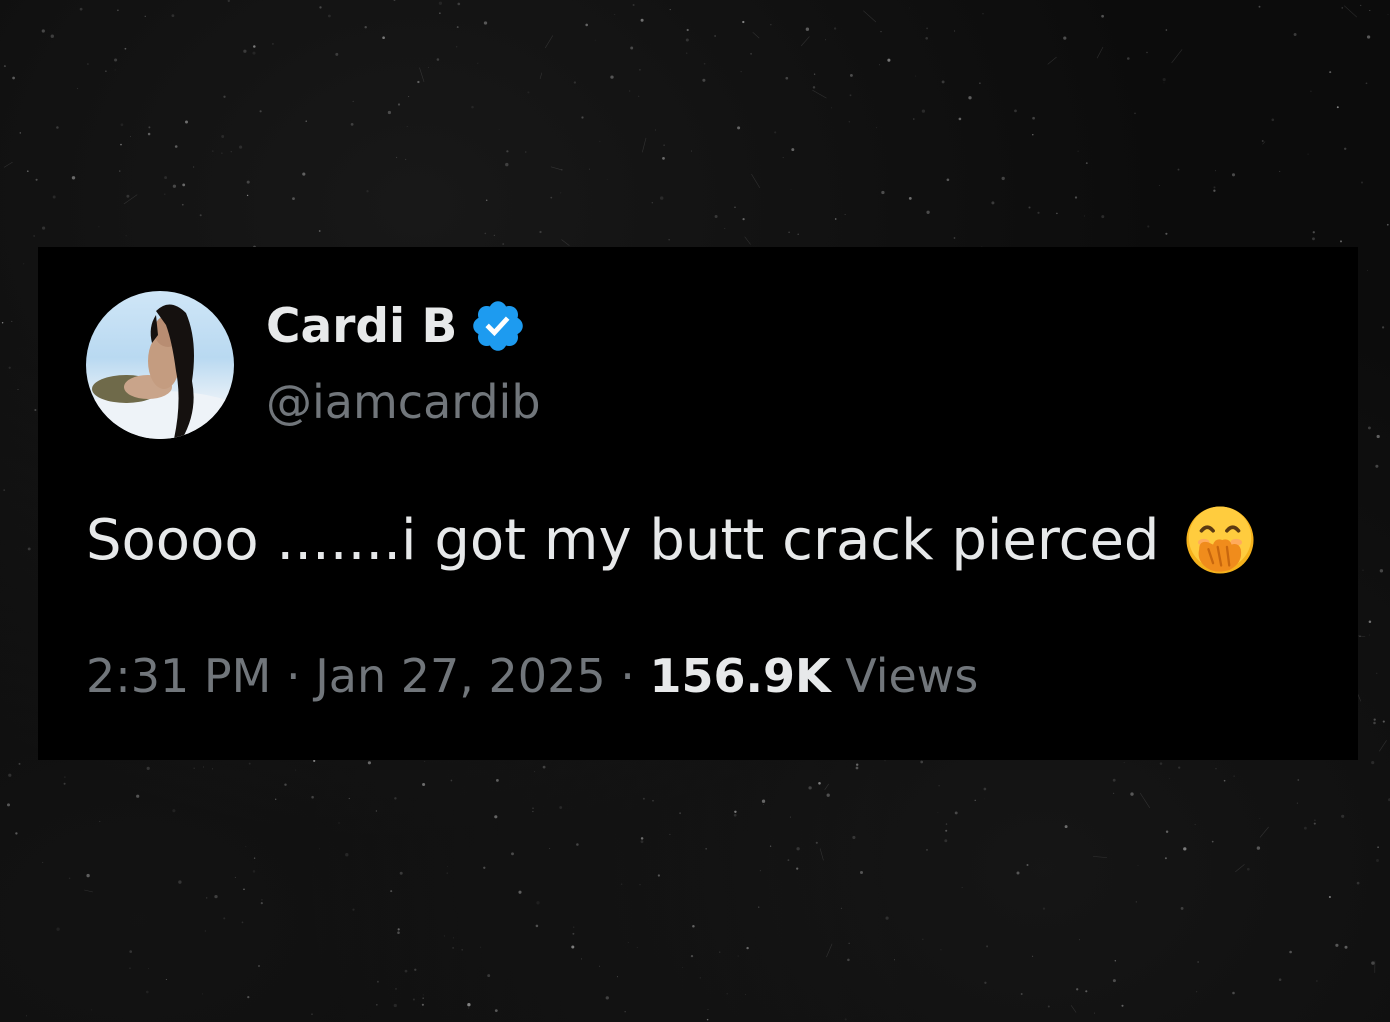  Describe the element at coordinates (460, 676) in the screenshot. I see `tweet-date: Jan 27, 2025` at that location.